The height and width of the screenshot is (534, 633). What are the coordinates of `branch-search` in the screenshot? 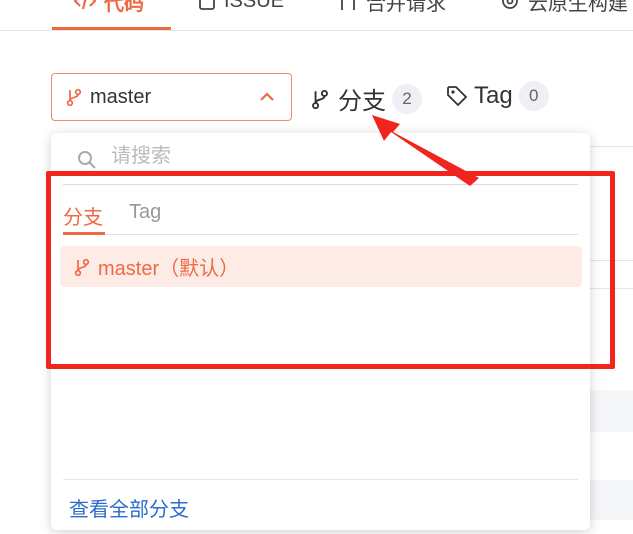 It's located at (320, 159).